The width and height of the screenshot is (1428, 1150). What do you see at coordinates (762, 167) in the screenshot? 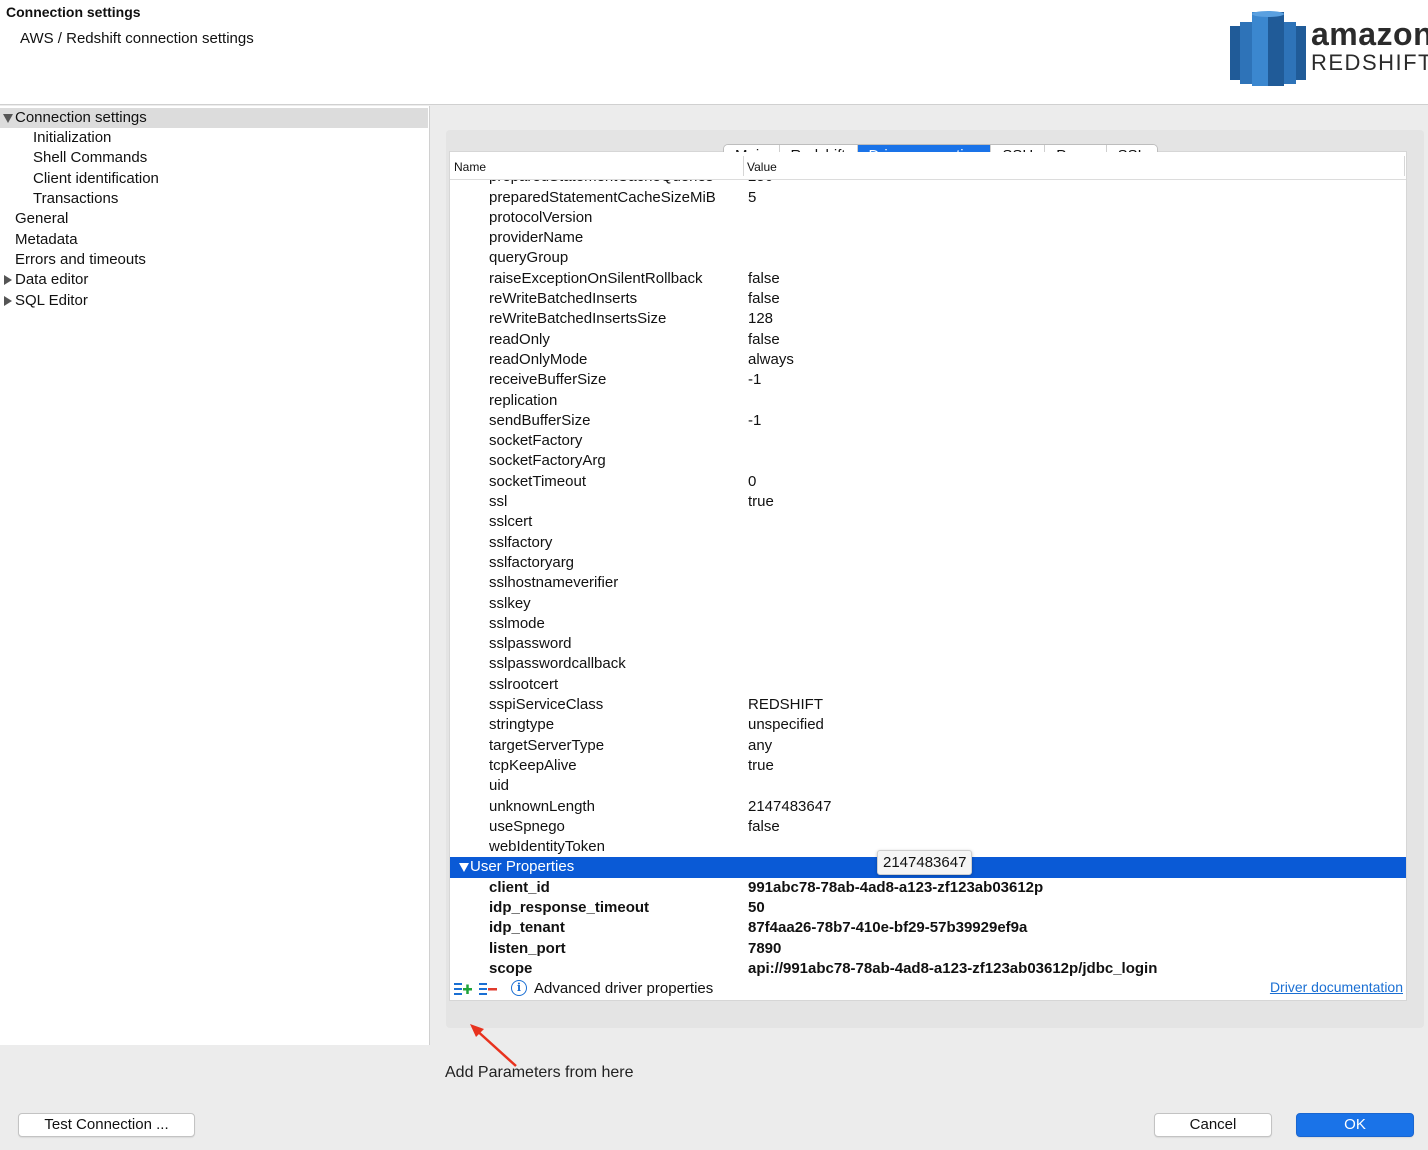
I see `column-header-value: Value` at bounding box center [762, 167].